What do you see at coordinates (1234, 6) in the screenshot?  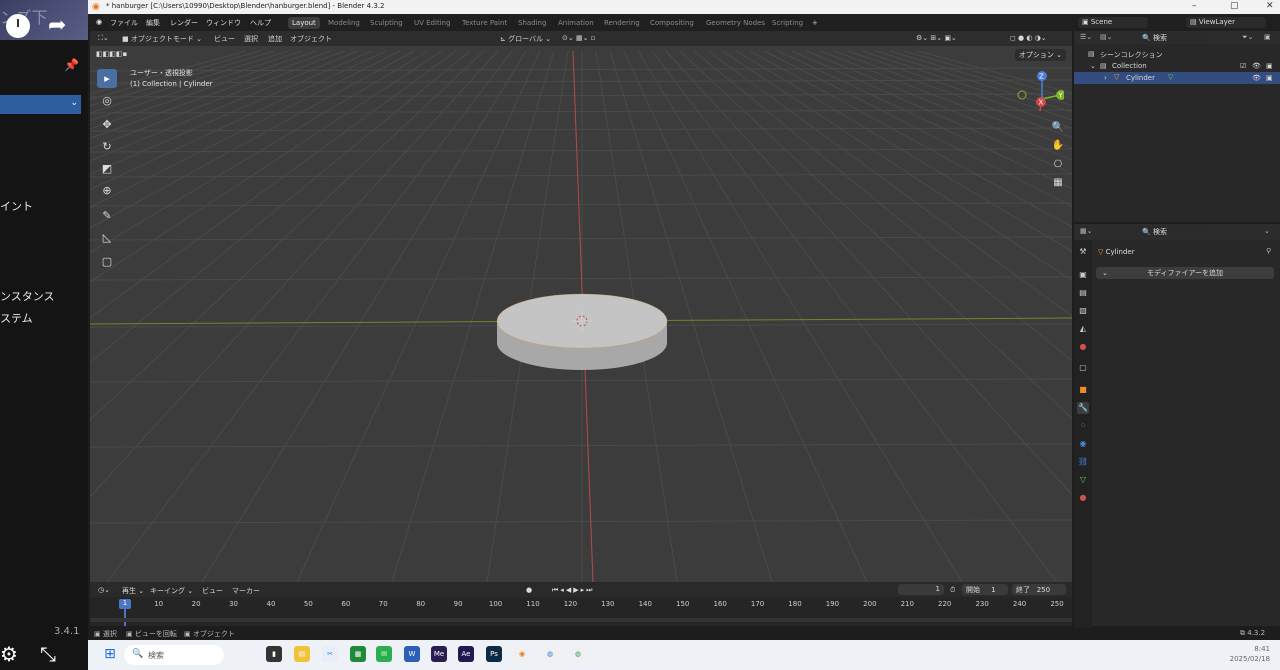 I see `maximize-button: ▢` at bounding box center [1234, 6].